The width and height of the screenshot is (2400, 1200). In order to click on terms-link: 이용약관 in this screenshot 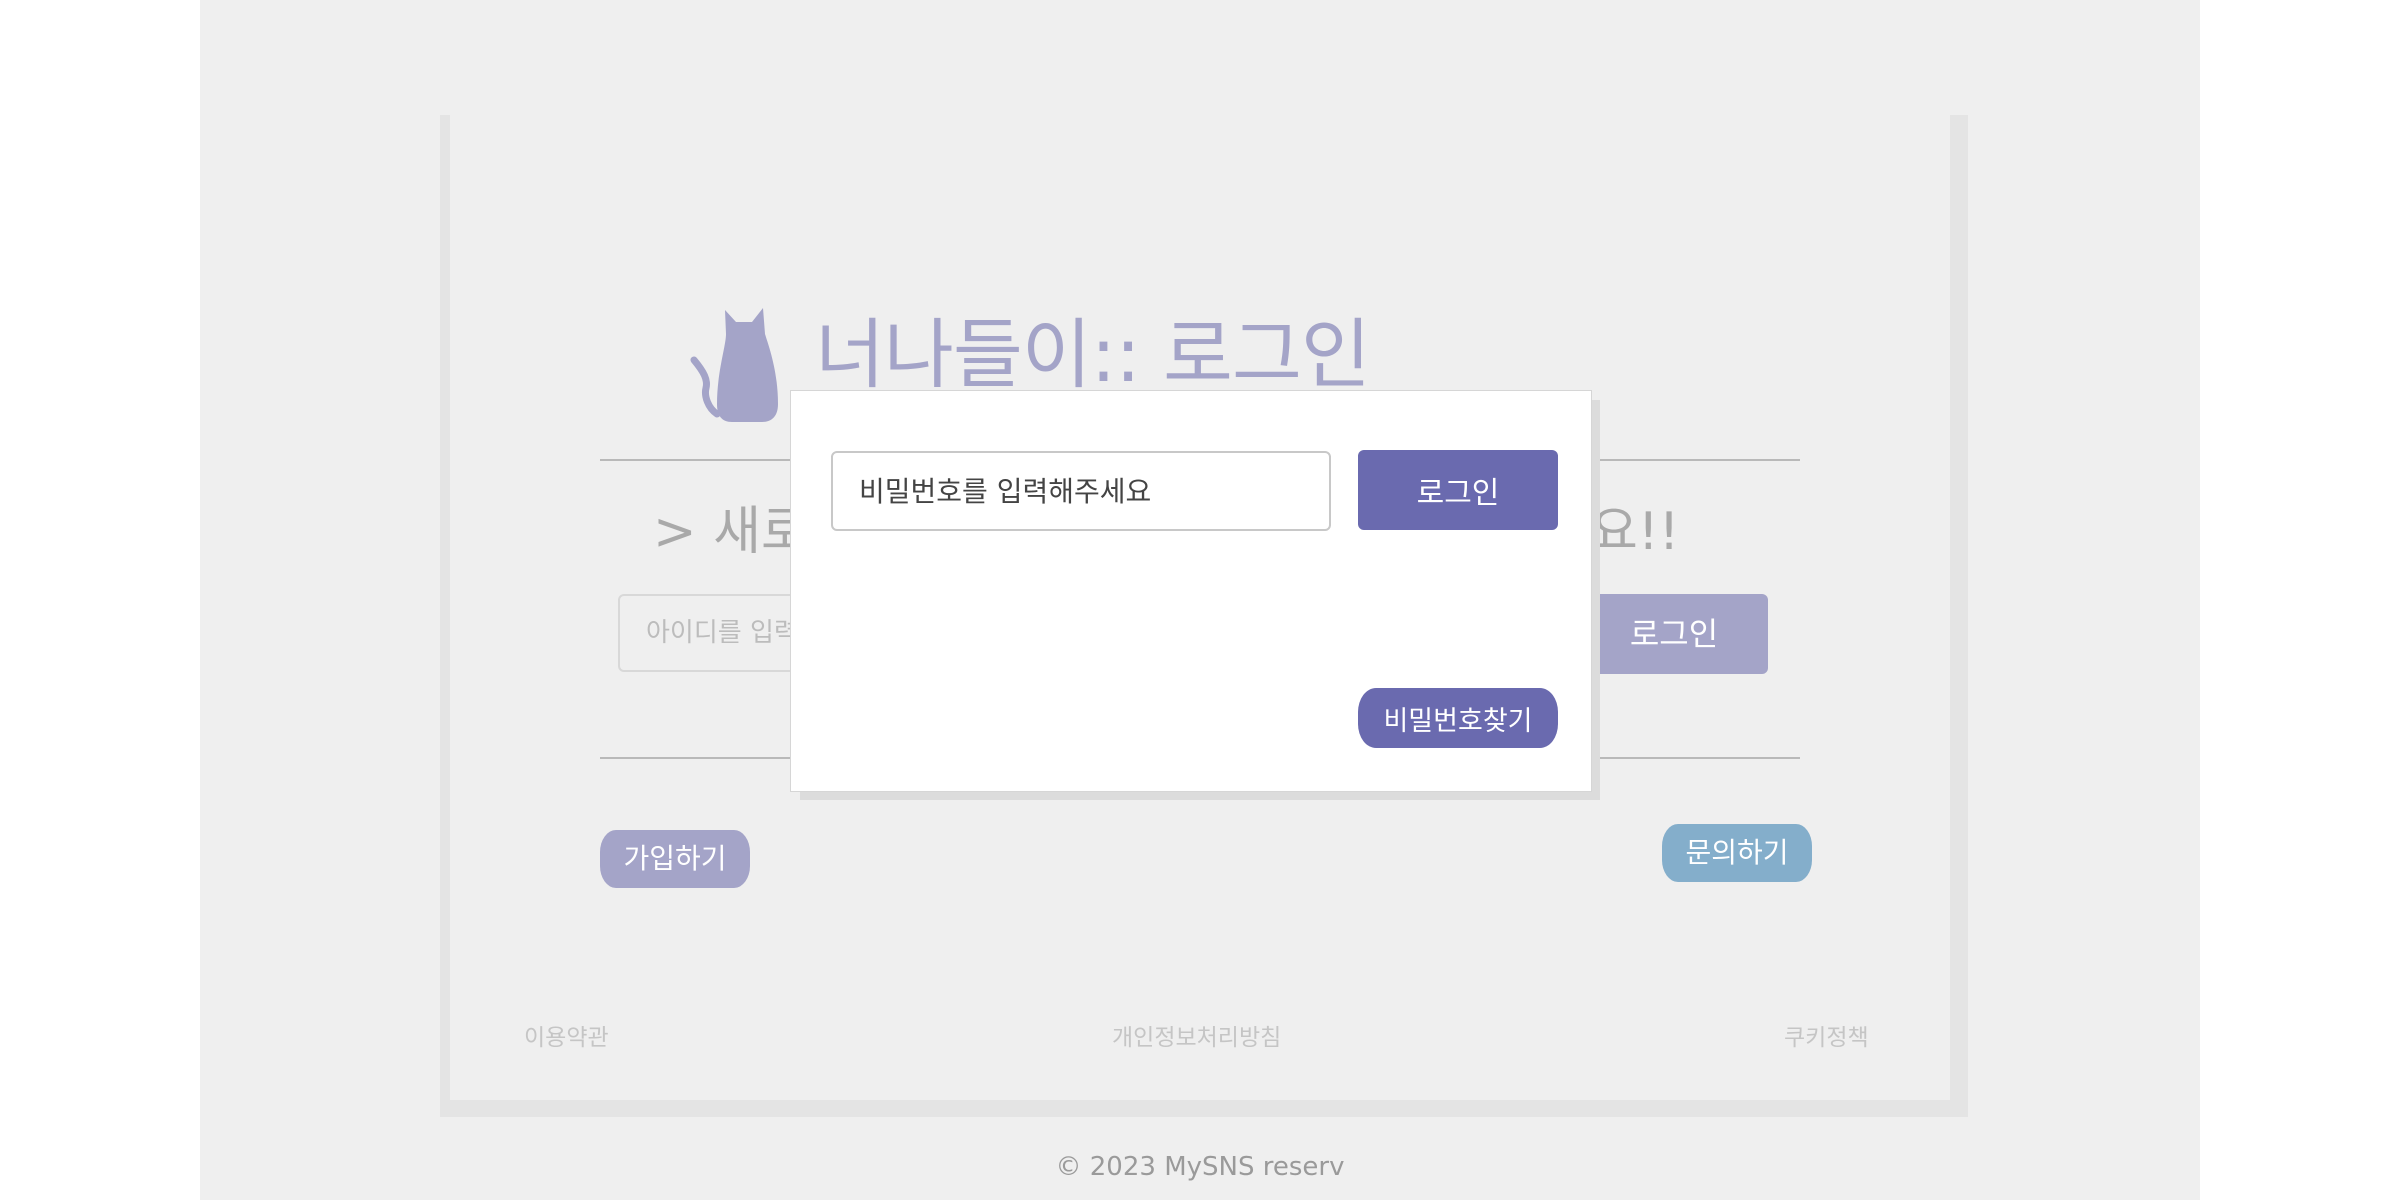, I will do `click(566, 1038)`.